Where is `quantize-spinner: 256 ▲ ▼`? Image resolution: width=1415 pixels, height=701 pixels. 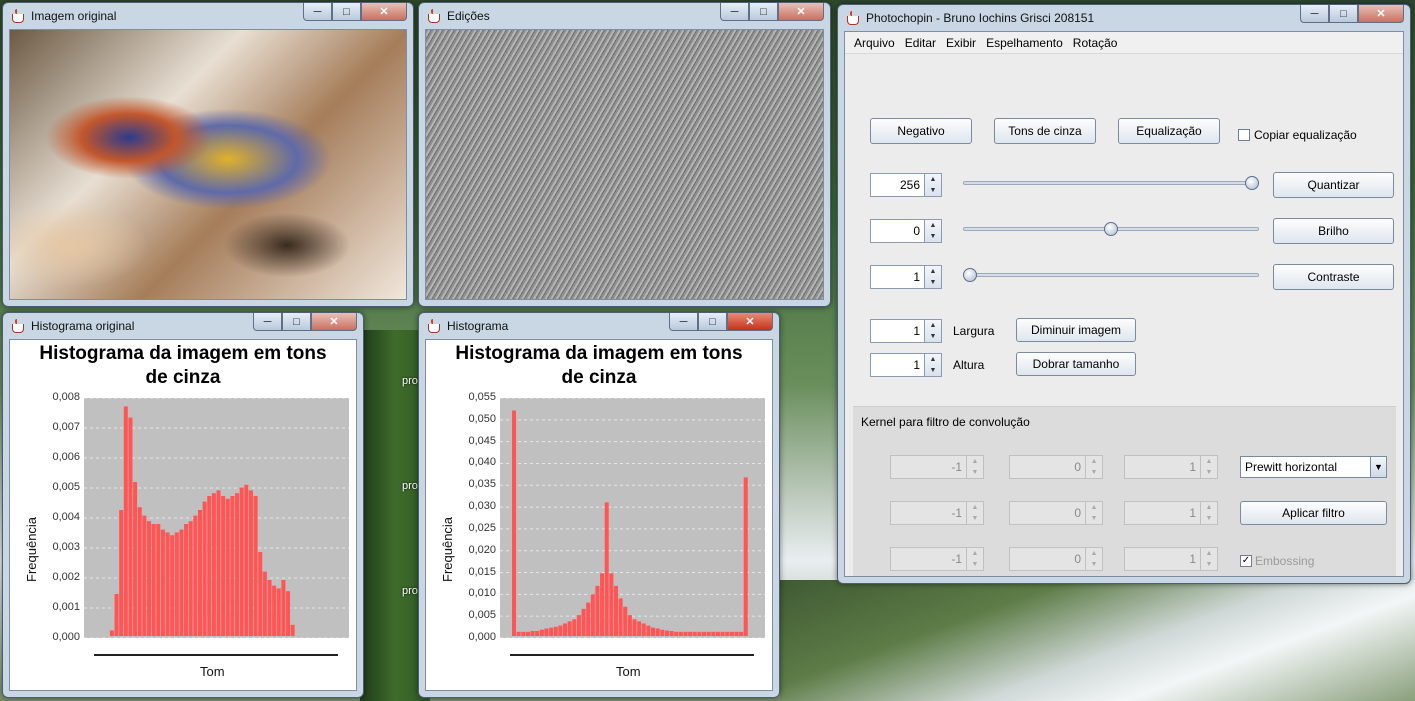
quantize-spinner: 256 ▲ ▼ is located at coordinates (906, 185).